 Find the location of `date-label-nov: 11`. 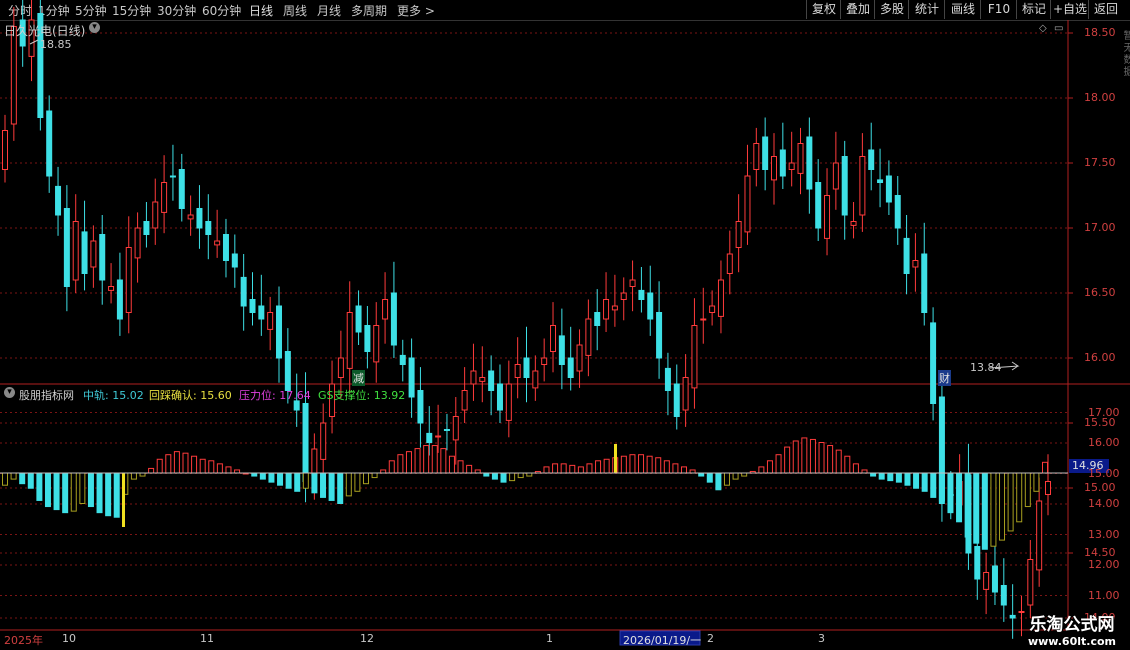

date-label-nov: 11 is located at coordinates (207, 638).